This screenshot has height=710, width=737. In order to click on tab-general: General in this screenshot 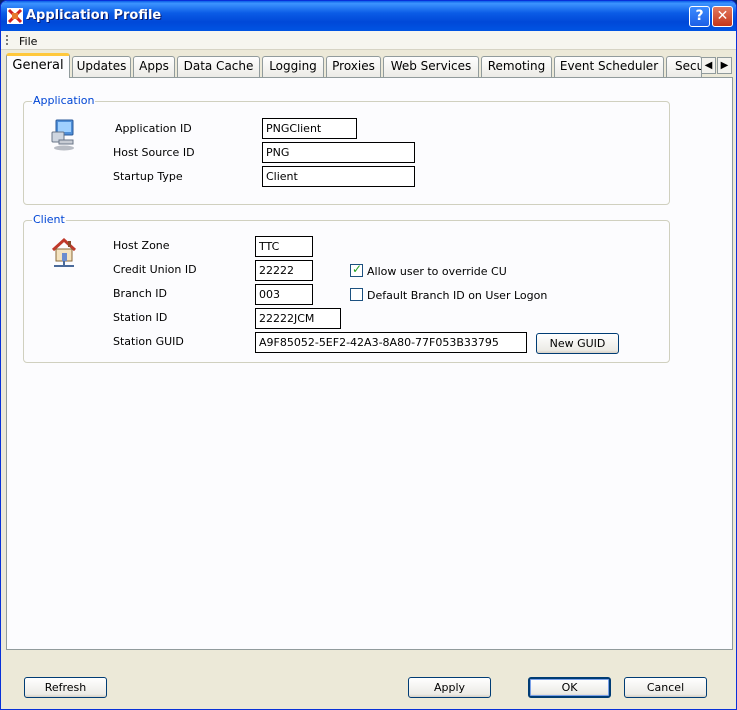, I will do `click(38, 65)`.